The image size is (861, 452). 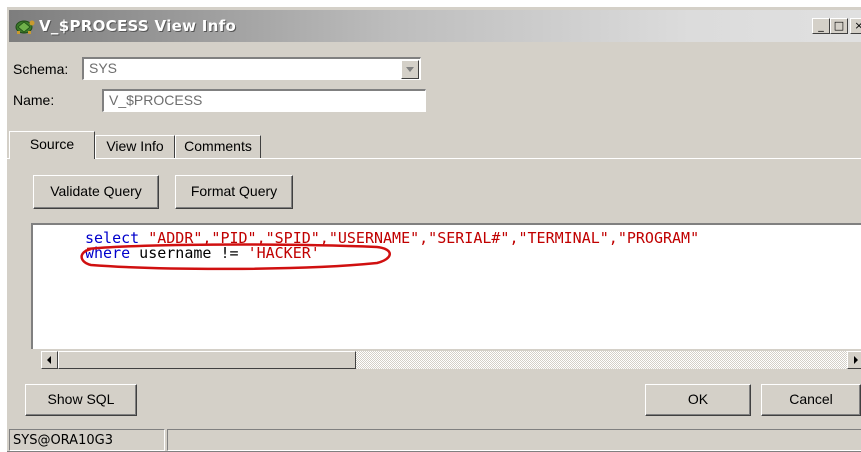 I want to click on minimize-button: _, so click(x=821, y=26).